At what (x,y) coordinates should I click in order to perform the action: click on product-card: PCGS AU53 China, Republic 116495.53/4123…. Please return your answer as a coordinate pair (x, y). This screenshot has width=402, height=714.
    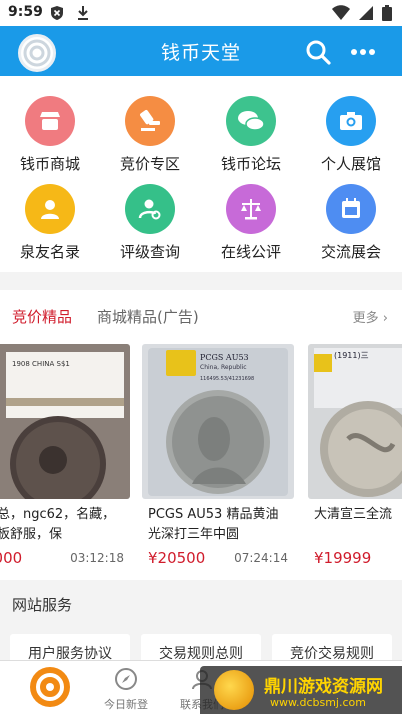
    Looking at the image, I should click on (218, 459).